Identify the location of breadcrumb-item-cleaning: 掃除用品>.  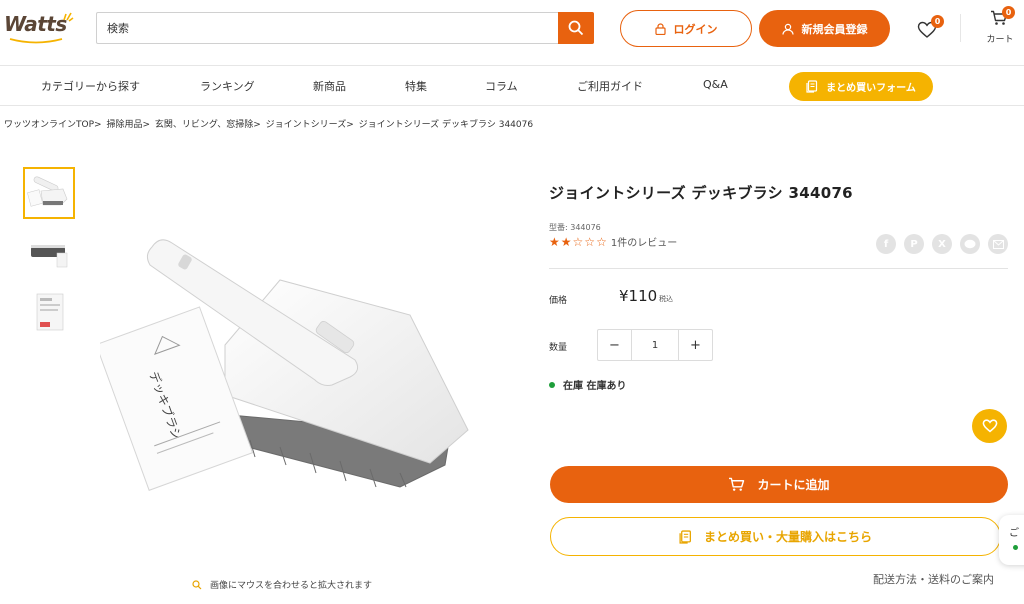
(128, 125).